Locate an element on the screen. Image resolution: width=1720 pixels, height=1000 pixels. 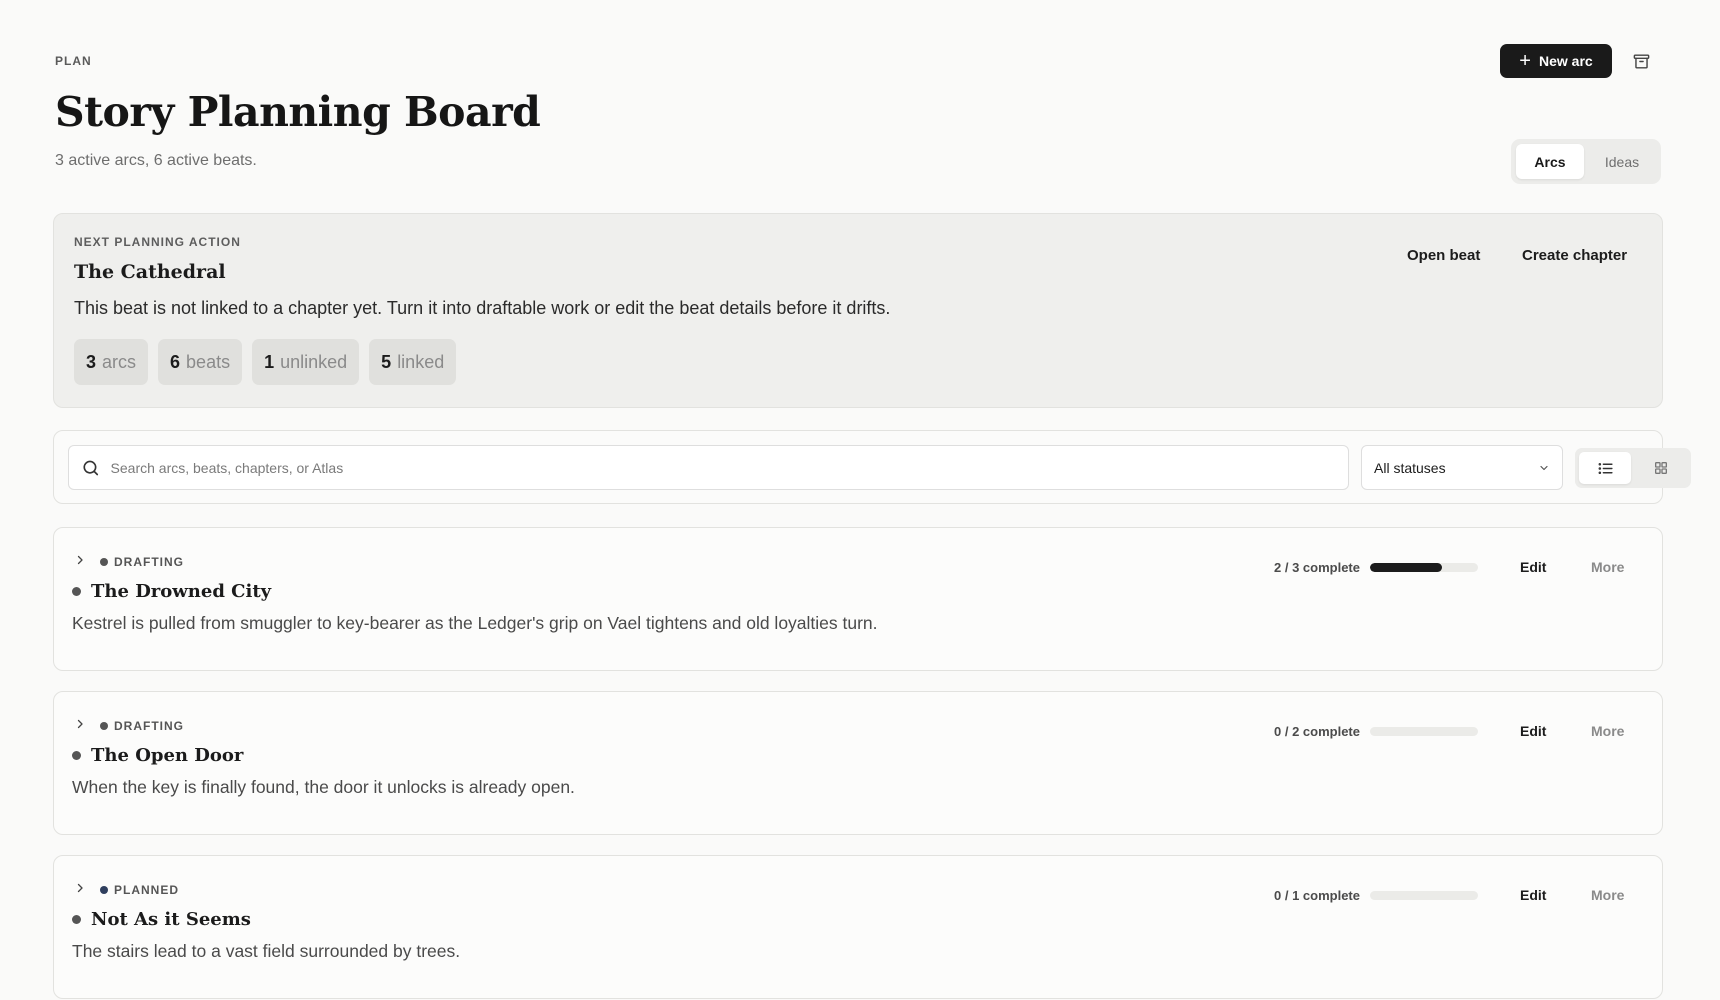
tab-arcs: Arcs is located at coordinates (1550, 161).